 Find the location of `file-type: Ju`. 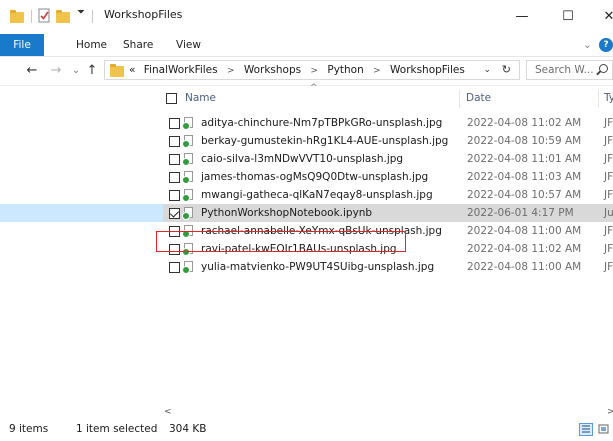

file-type: Ju is located at coordinates (608, 213).